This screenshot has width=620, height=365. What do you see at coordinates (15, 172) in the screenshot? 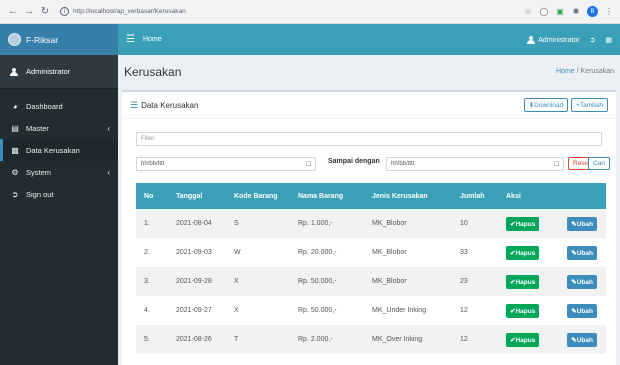
I see `cogs-icon: ⚙` at bounding box center [15, 172].